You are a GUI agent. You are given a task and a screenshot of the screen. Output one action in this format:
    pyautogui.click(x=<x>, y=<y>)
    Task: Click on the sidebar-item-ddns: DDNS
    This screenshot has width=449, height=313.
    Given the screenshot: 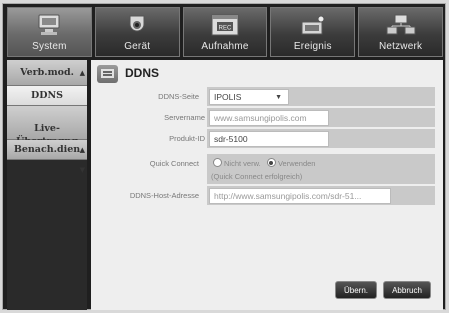 What is the action you would take?
    pyautogui.click(x=47, y=96)
    